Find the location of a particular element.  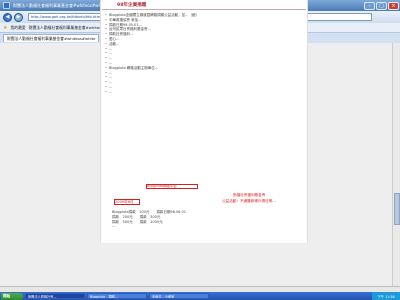

close-button: × is located at coordinates (393, 5).